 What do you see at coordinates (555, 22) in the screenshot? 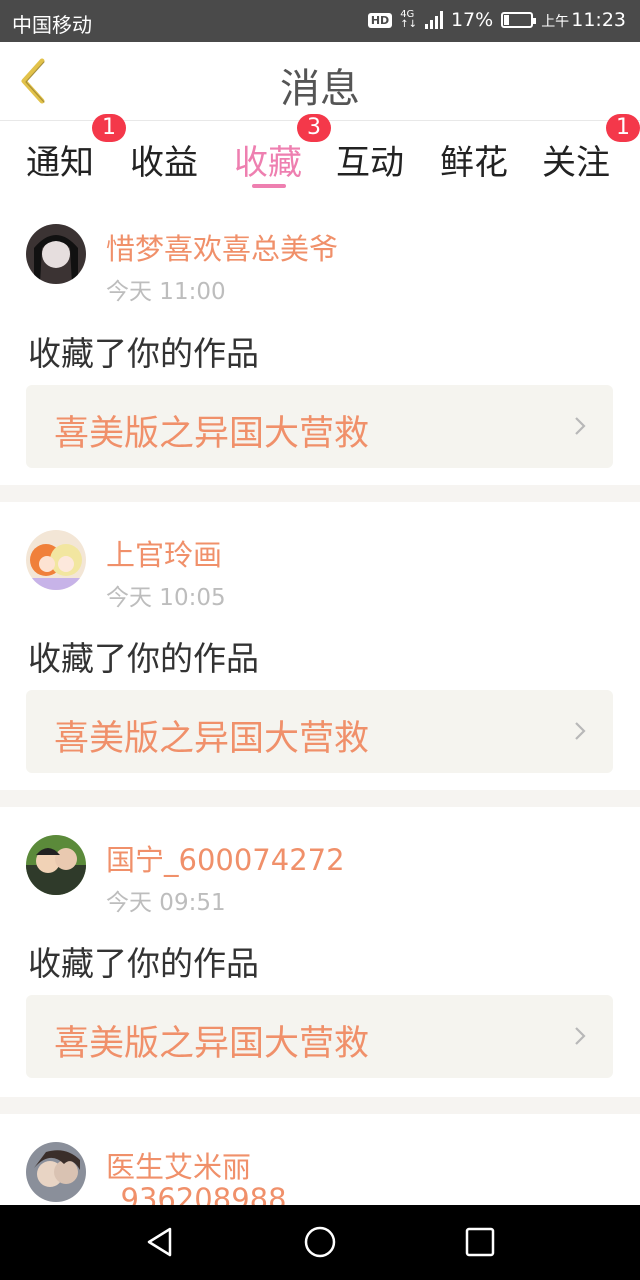
I see `time-prefix: 上午` at bounding box center [555, 22].